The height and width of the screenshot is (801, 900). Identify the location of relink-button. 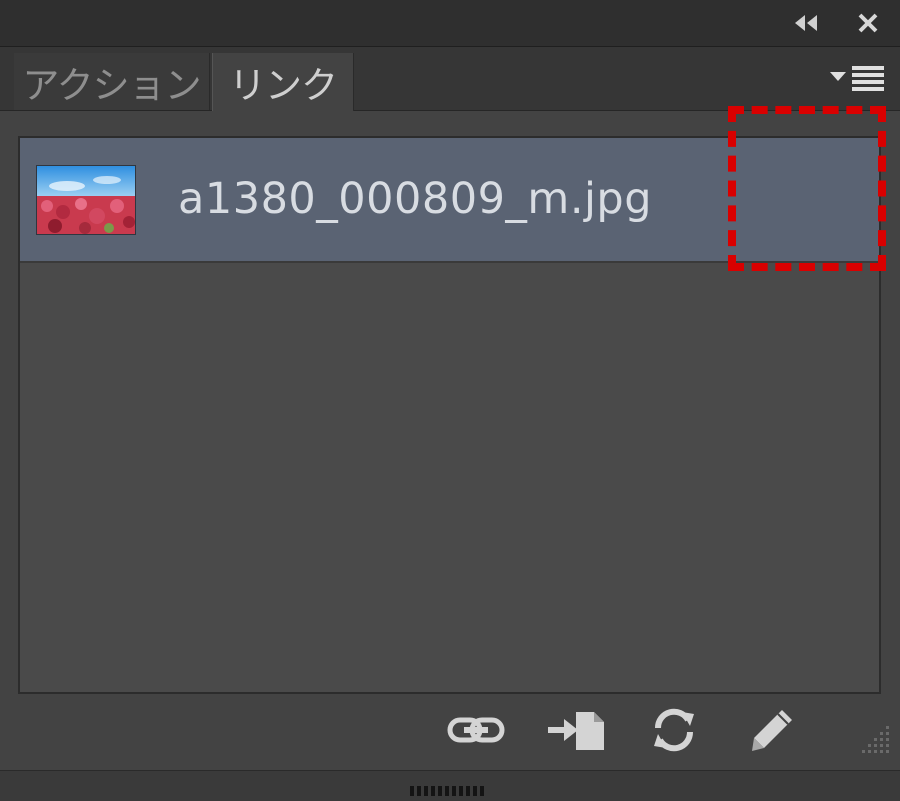
(476, 730).